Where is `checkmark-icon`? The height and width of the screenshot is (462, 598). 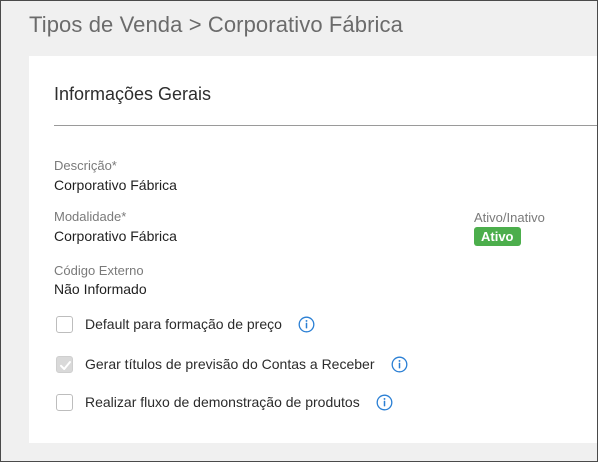 checkmark-icon is located at coordinates (65, 365).